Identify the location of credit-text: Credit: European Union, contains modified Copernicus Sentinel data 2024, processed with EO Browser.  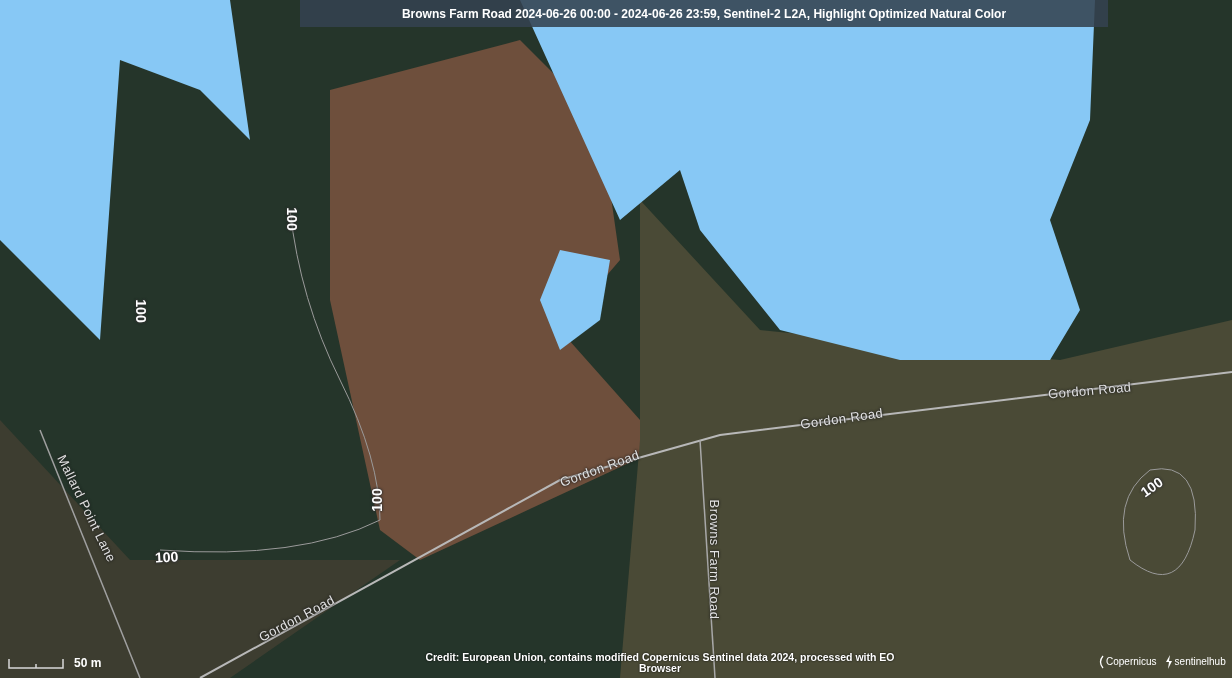
(660, 662).